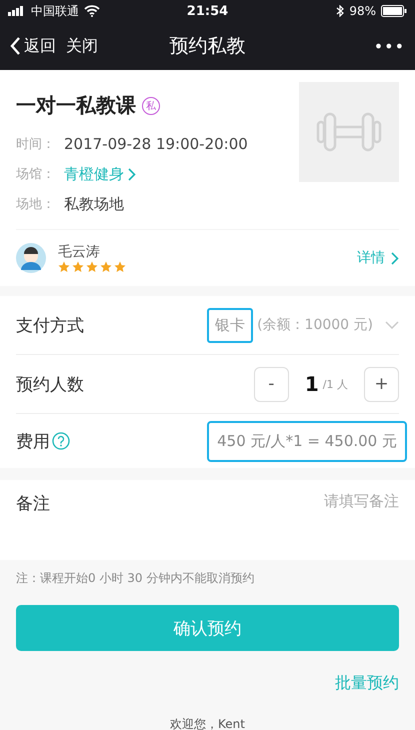 This screenshot has width=415, height=730. I want to click on help-icon, so click(61, 441).